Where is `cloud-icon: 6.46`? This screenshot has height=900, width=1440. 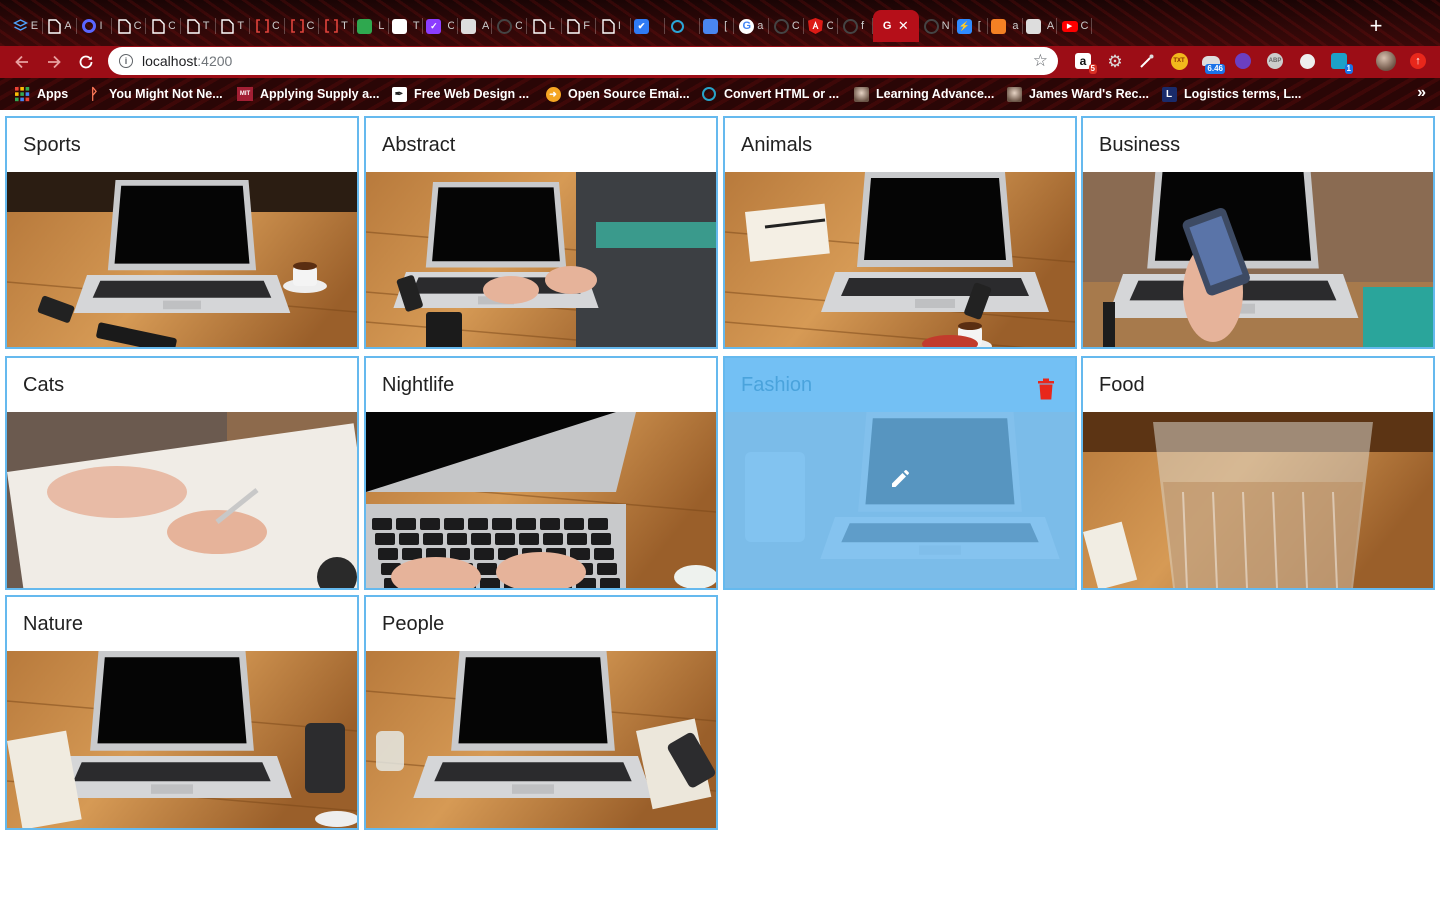
cloud-icon: 6.46 is located at coordinates (1212, 62).